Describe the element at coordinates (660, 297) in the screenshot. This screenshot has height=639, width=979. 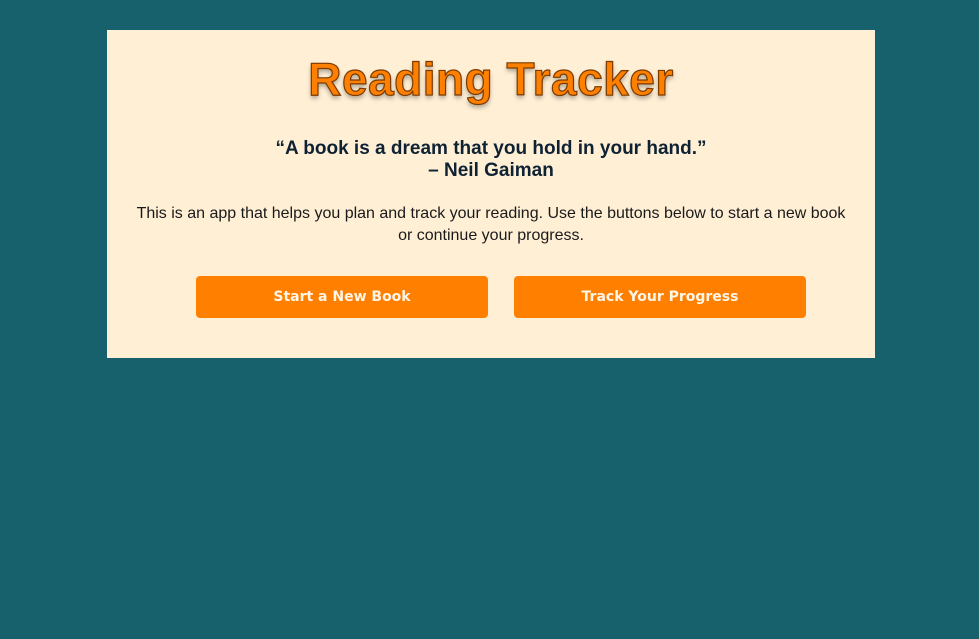
I see `track-progress-button: Track Your Progress` at that location.